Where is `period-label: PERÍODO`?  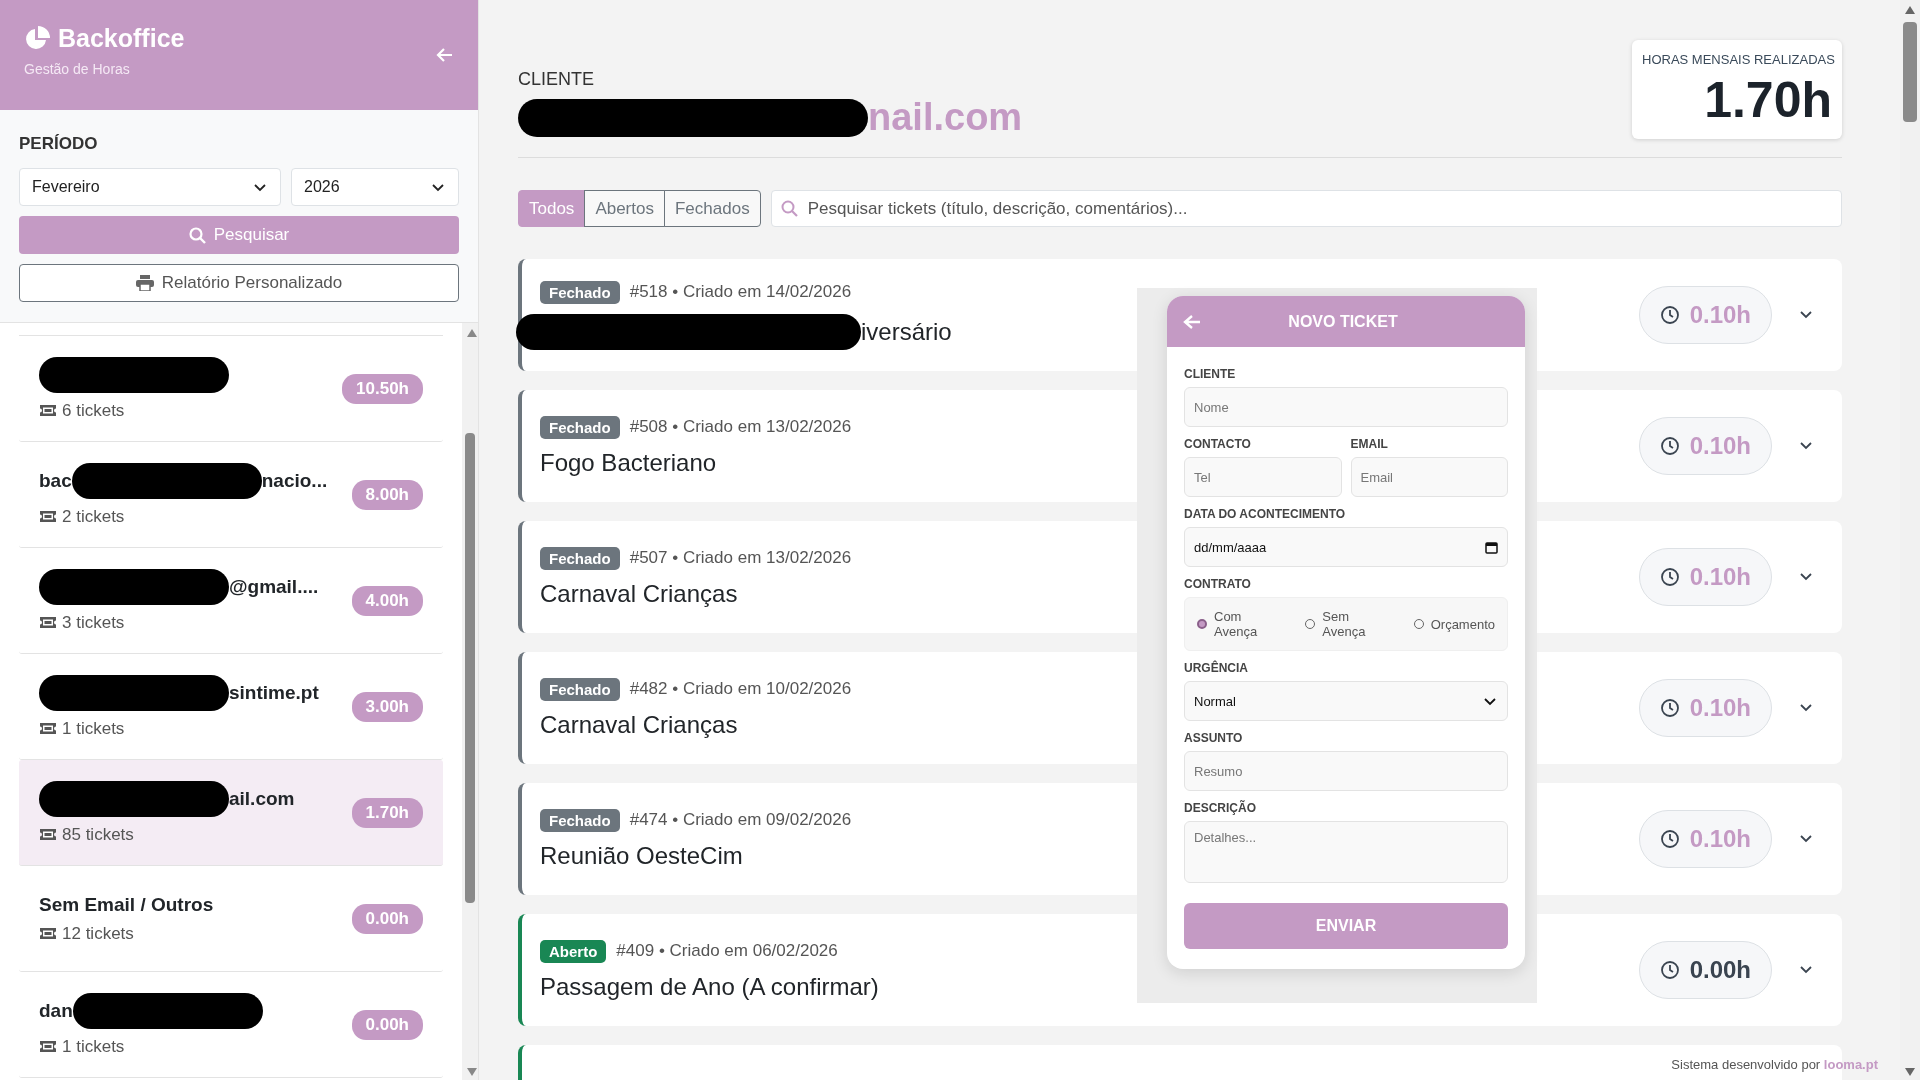 period-label: PERÍODO is located at coordinates (59, 144).